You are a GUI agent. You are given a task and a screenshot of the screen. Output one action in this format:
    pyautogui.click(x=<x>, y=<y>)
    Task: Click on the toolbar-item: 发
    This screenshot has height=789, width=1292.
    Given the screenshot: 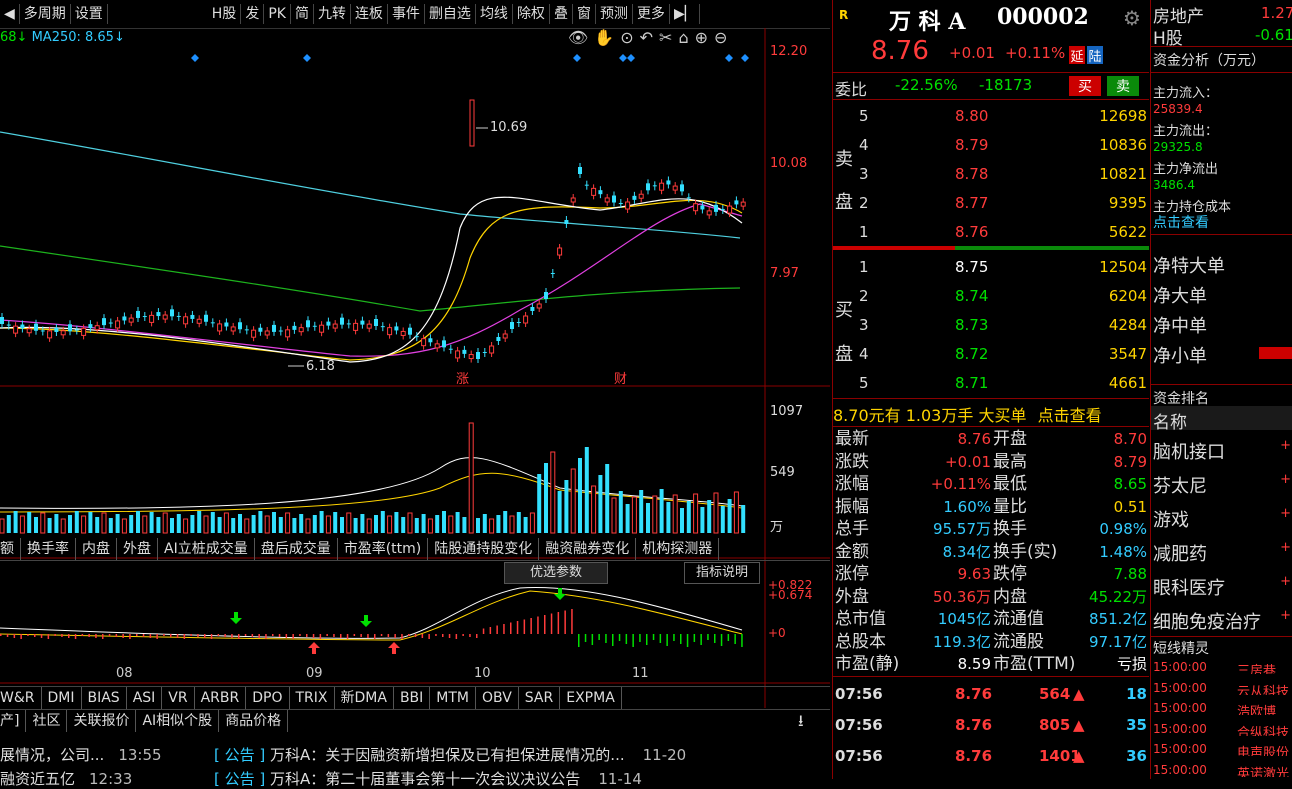 What is the action you would take?
    pyautogui.click(x=253, y=14)
    